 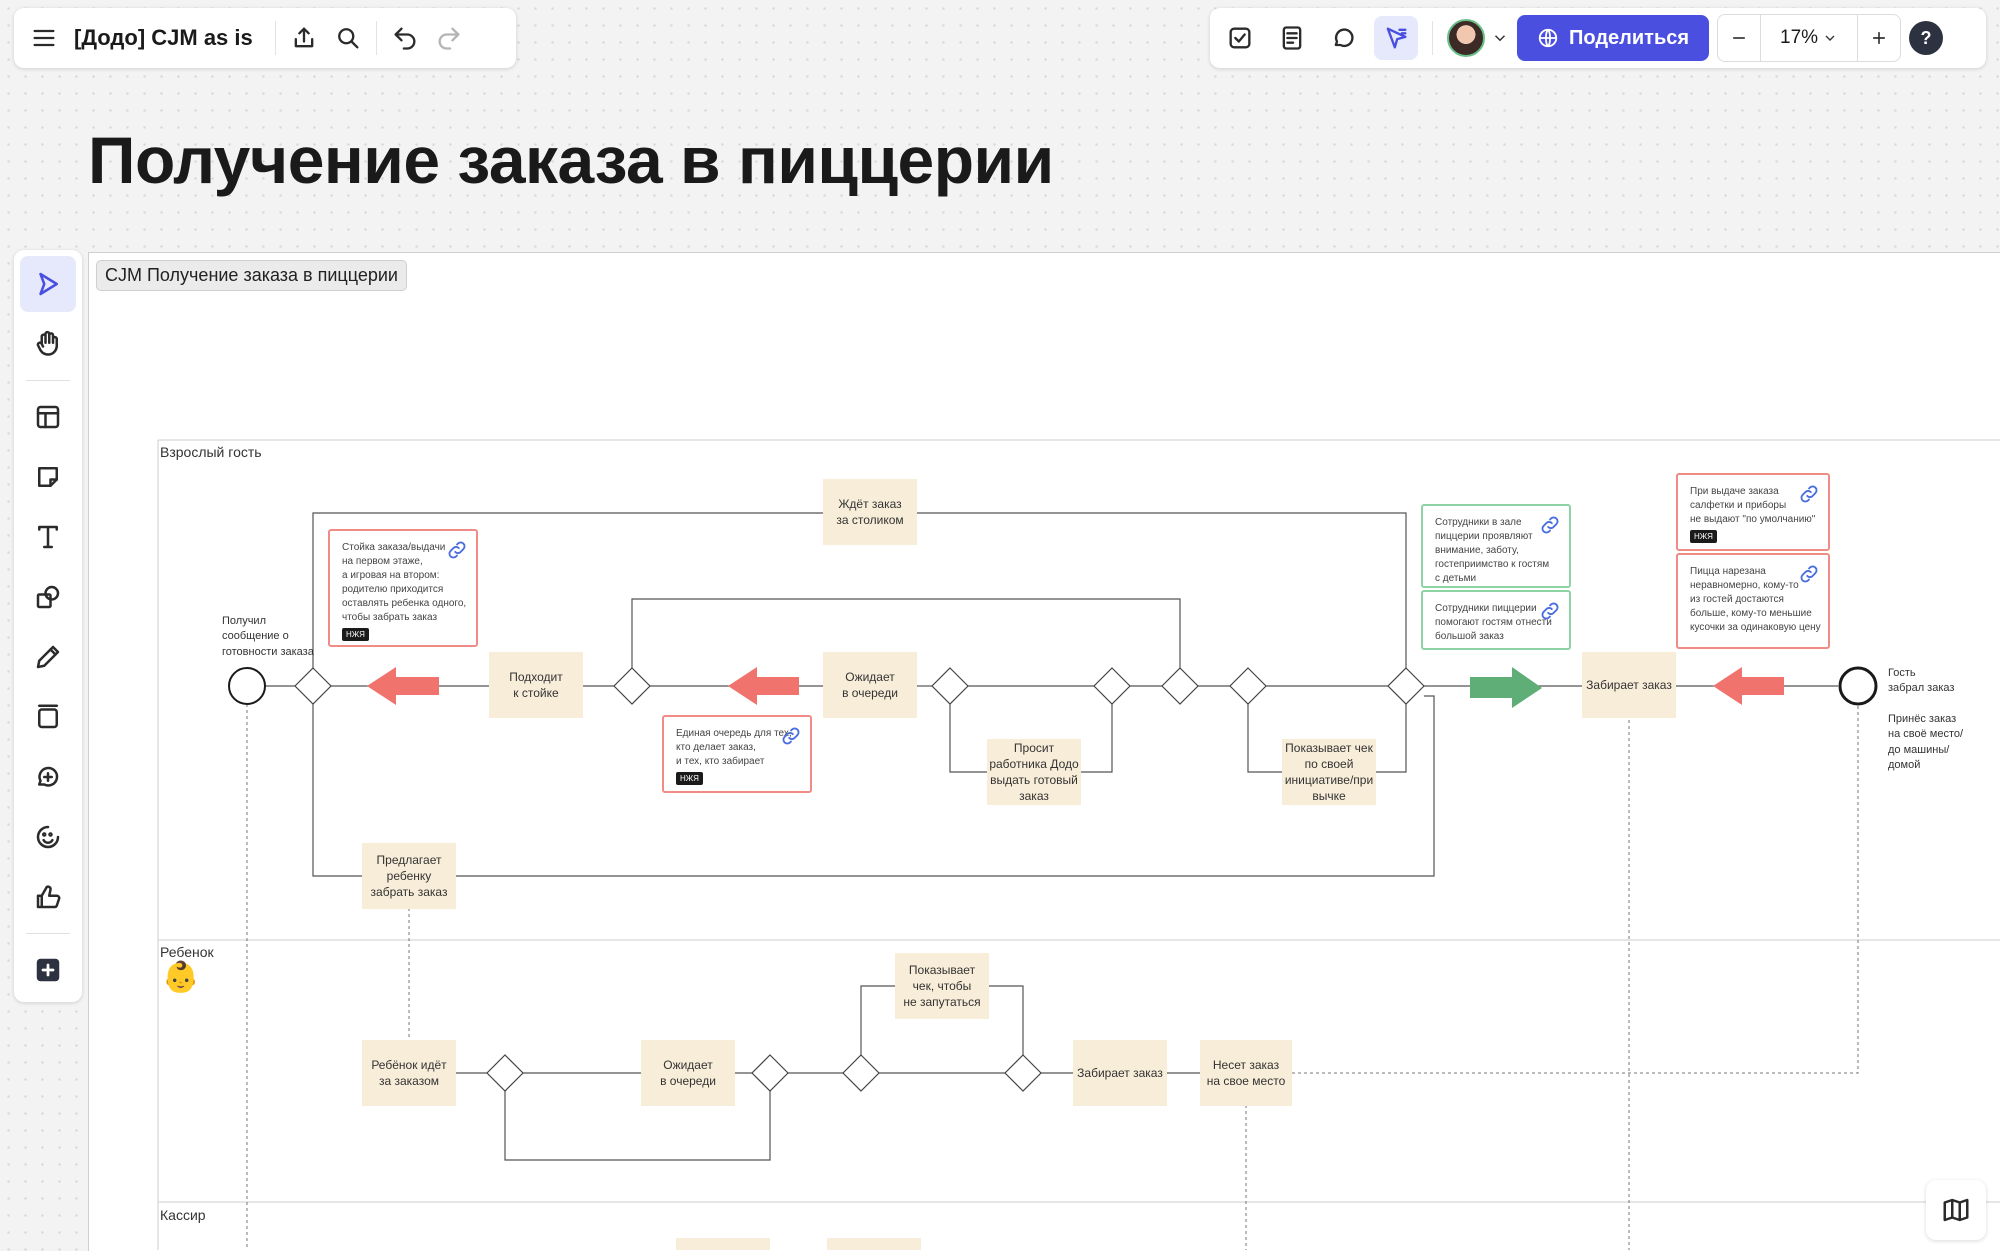 I want to click on frame-tool, so click(x=48, y=717).